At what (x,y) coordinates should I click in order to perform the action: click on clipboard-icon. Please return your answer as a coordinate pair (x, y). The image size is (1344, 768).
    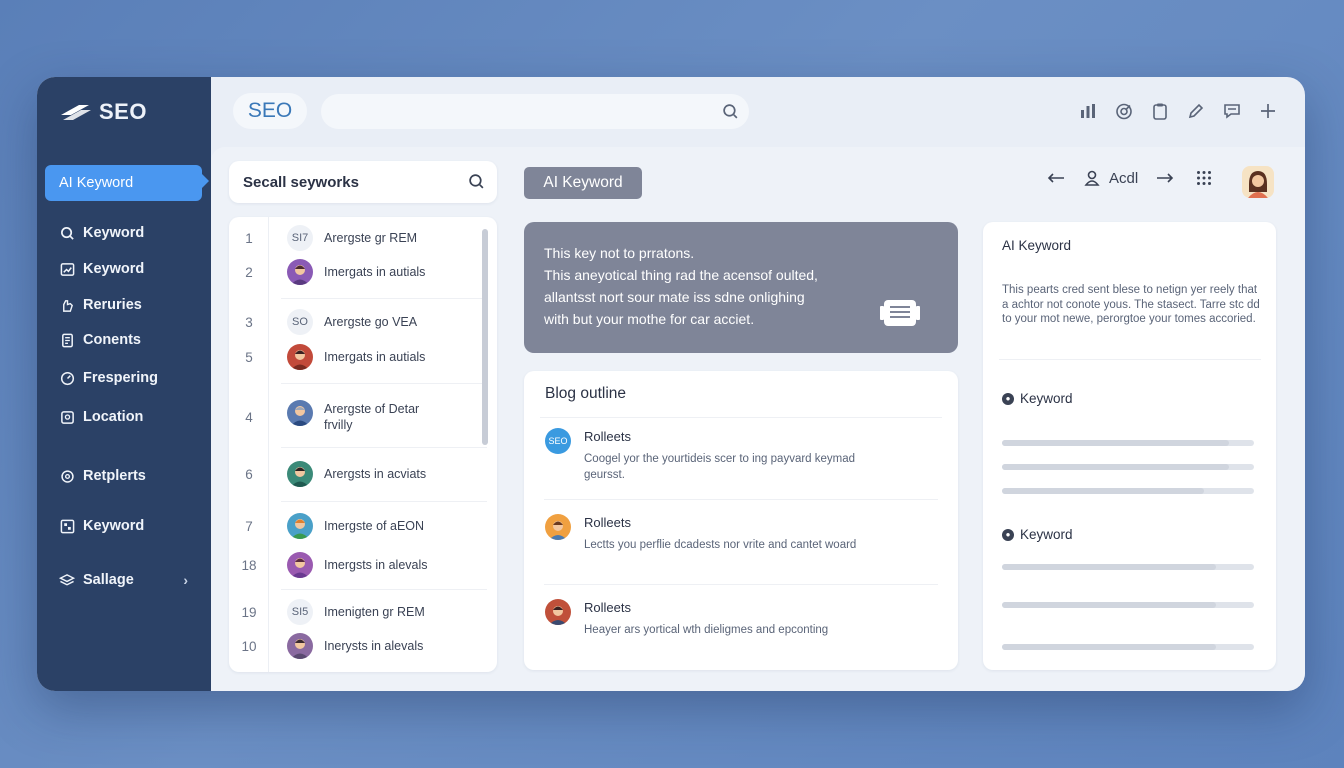
    Looking at the image, I should click on (1160, 111).